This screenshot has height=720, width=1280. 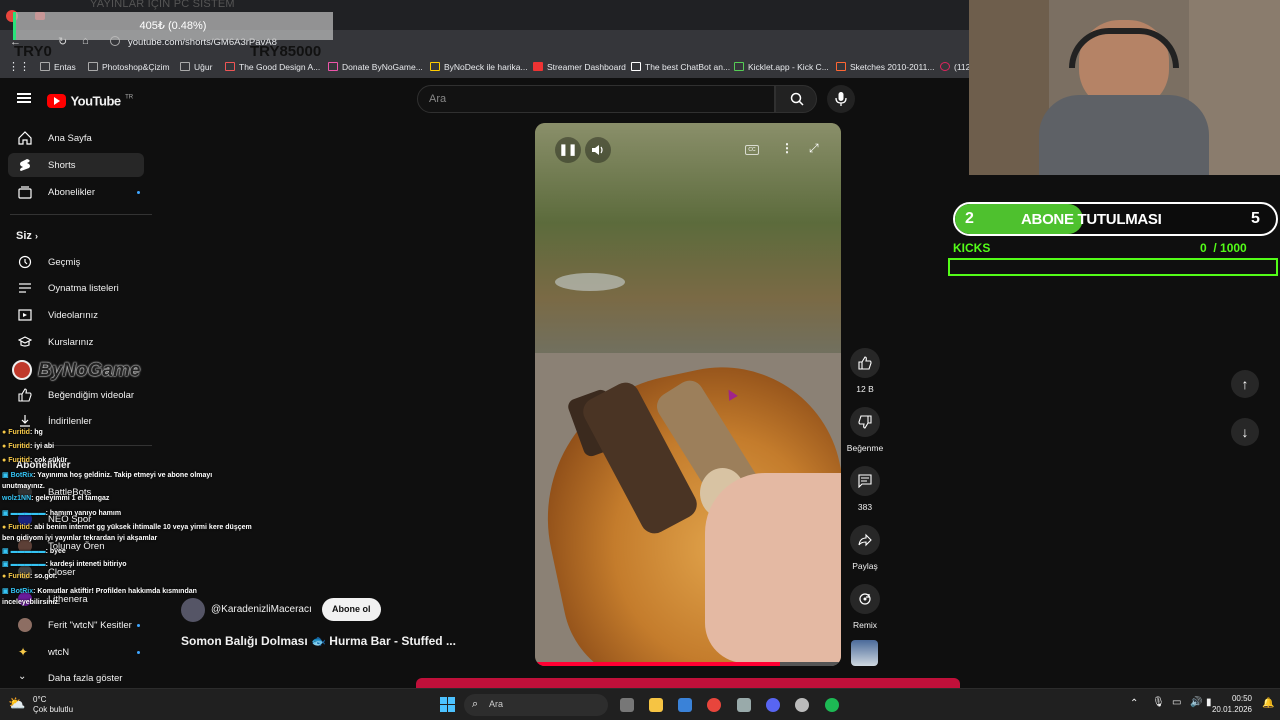 I want to click on webcam-feed, so click(x=1124, y=87).